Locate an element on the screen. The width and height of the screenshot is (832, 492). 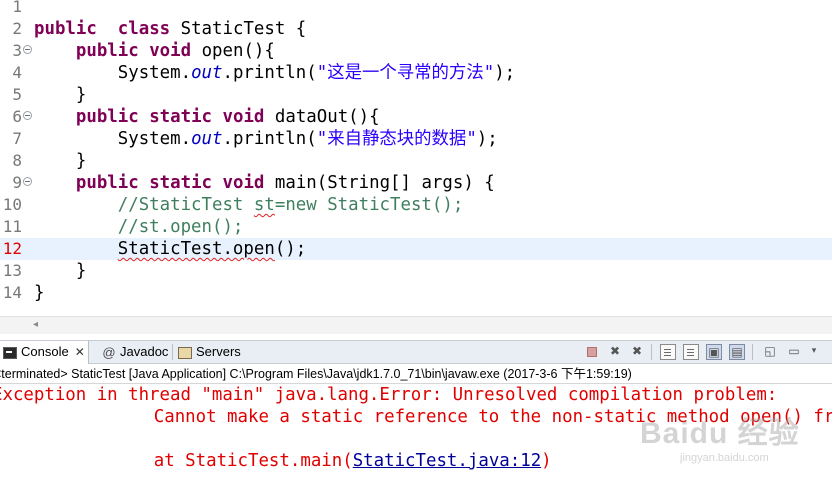
tab-javadoc-label: Javadoc is located at coordinates (144, 351).